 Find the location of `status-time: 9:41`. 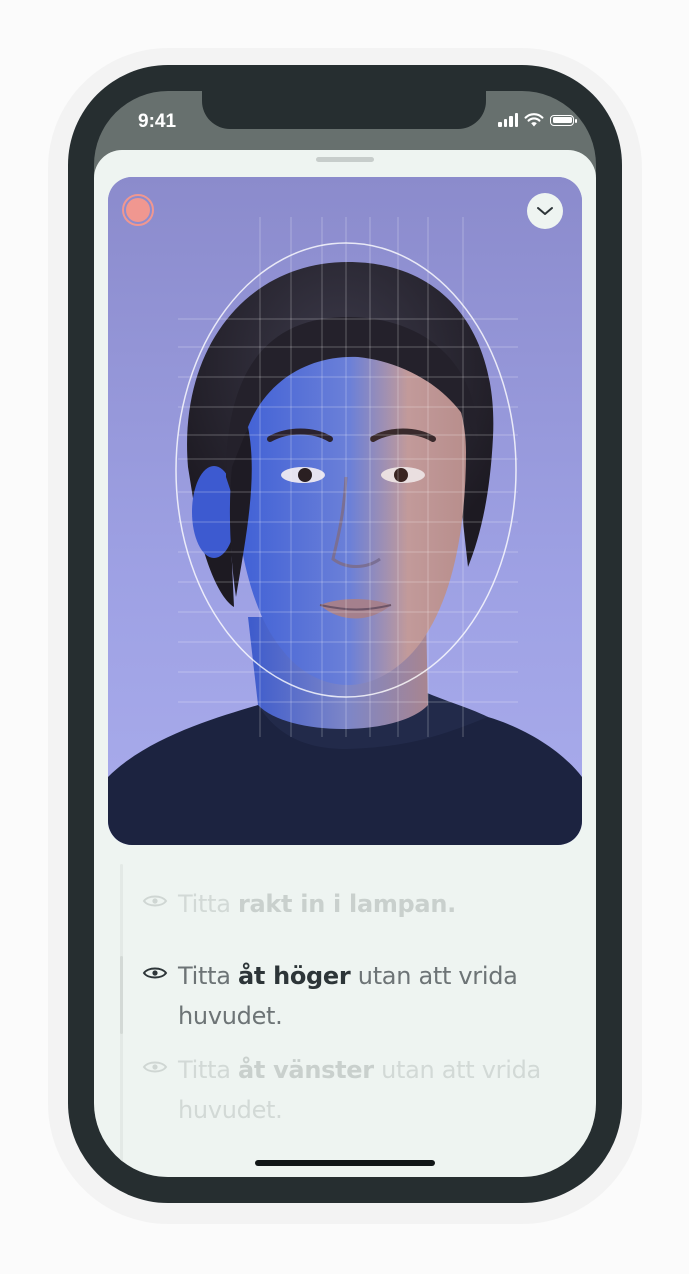

status-time: 9:41 is located at coordinates (157, 121).